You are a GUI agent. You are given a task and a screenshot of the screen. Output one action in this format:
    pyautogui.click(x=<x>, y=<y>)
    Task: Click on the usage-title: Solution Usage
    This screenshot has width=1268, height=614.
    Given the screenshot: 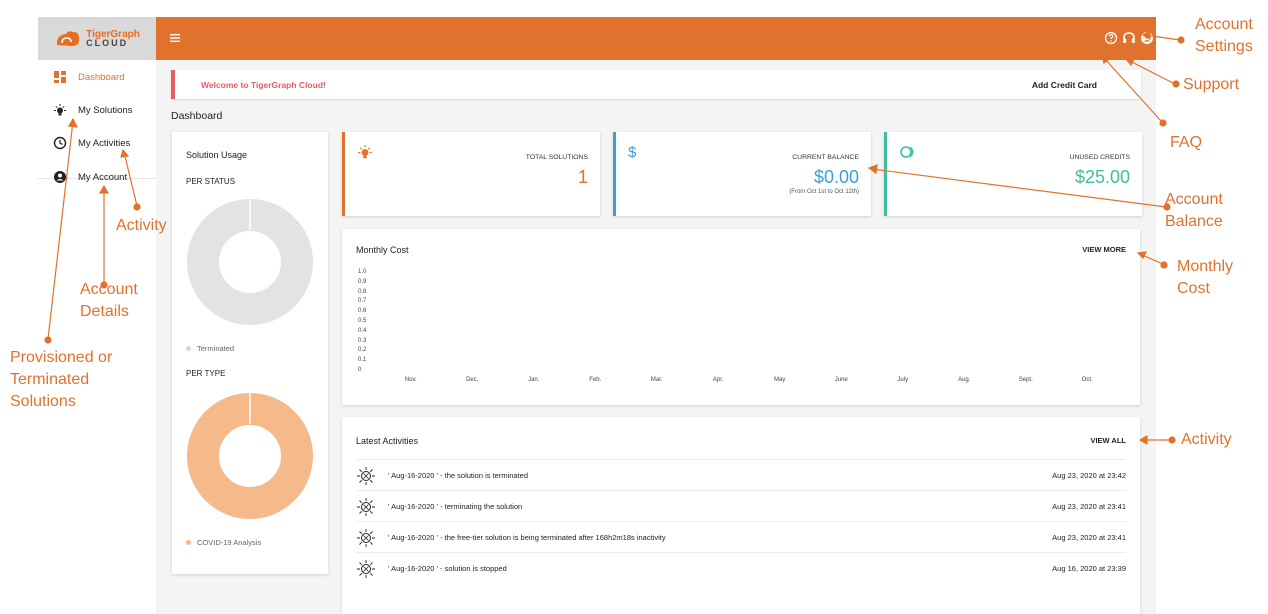 What is the action you would take?
    pyautogui.click(x=217, y=155)
    